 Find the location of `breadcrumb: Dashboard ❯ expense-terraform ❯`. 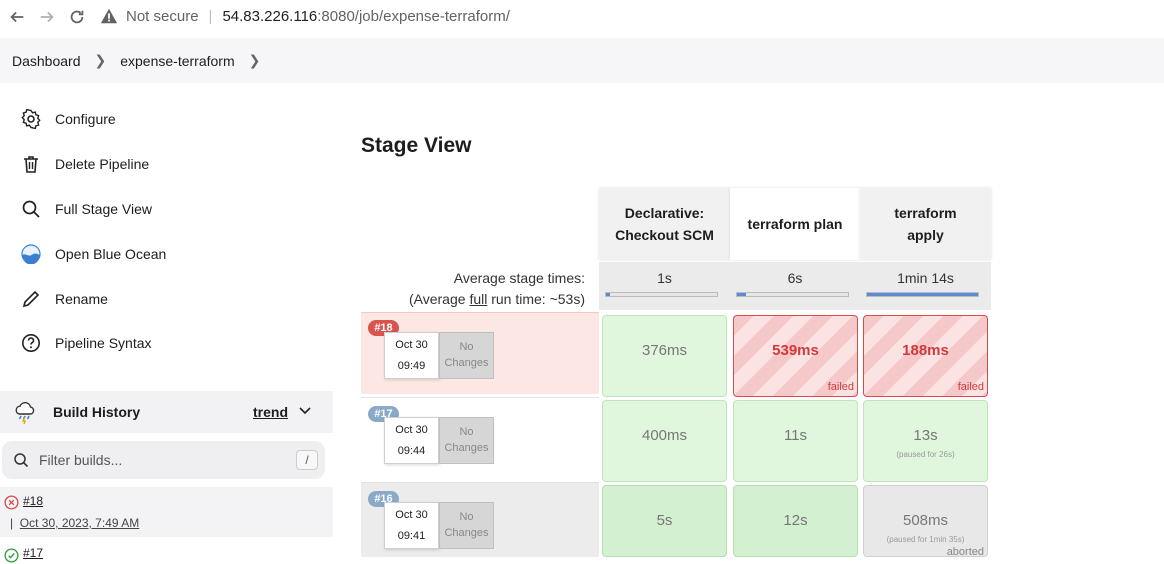

breadcrumb: Dashboard ❯ expense-terraform ❯ is located at coordinates (582, 60).